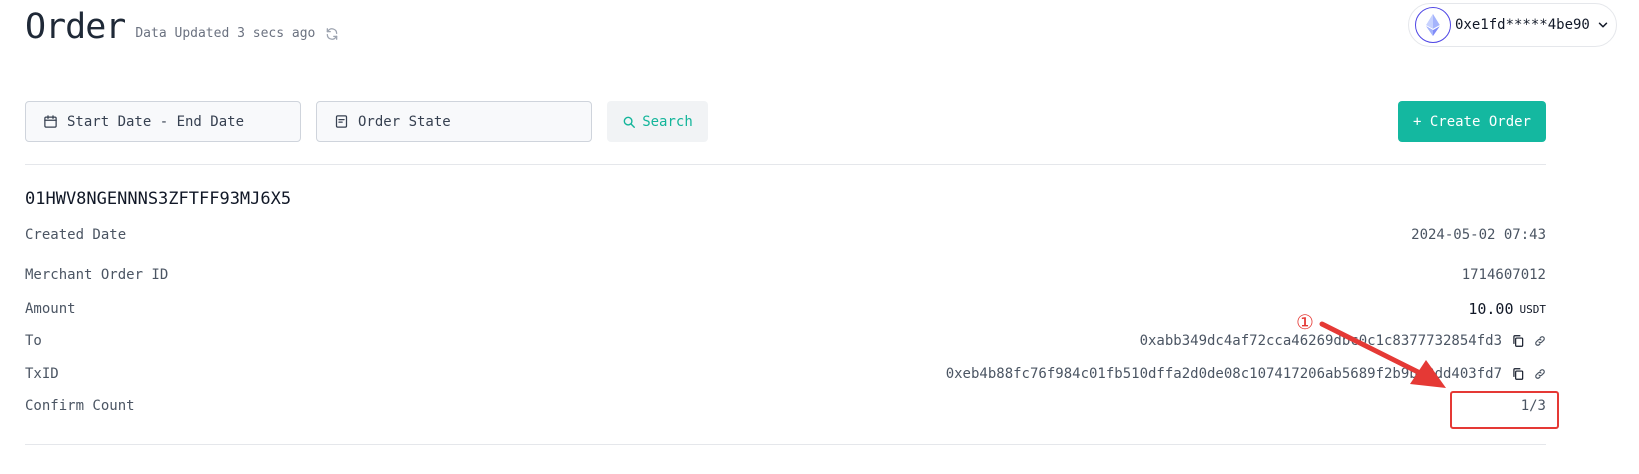 The width and height of the screenshot is (1639, 474). I want to click on amount-number: 10.00, so click(1491, 309).